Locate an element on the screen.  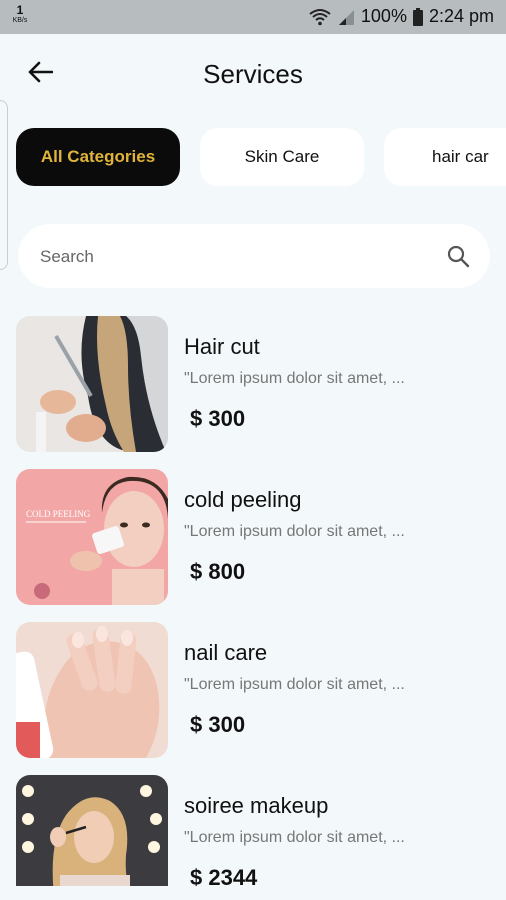
network-speed: 1 KB/s is located at coordinates (20, 14).